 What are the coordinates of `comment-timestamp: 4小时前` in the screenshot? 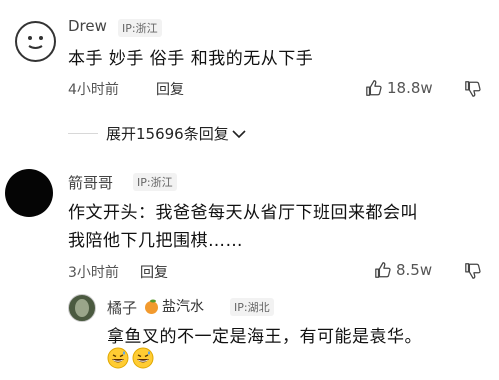 It's located at (93, 90).